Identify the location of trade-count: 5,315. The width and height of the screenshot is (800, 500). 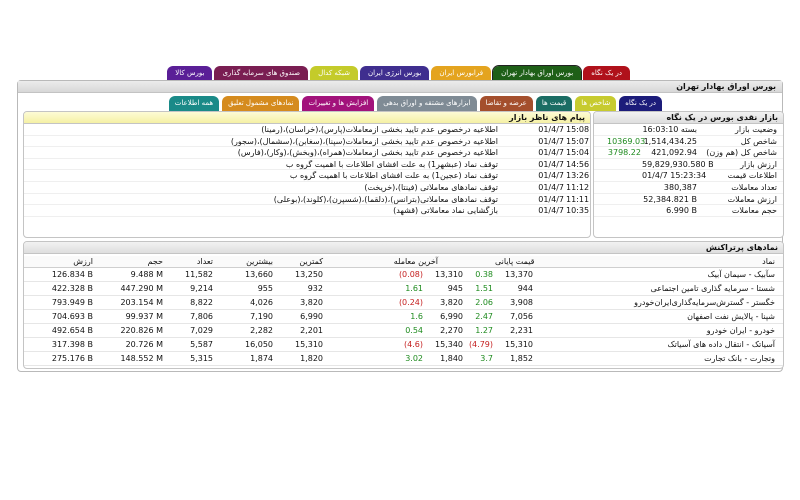
(201, 358).